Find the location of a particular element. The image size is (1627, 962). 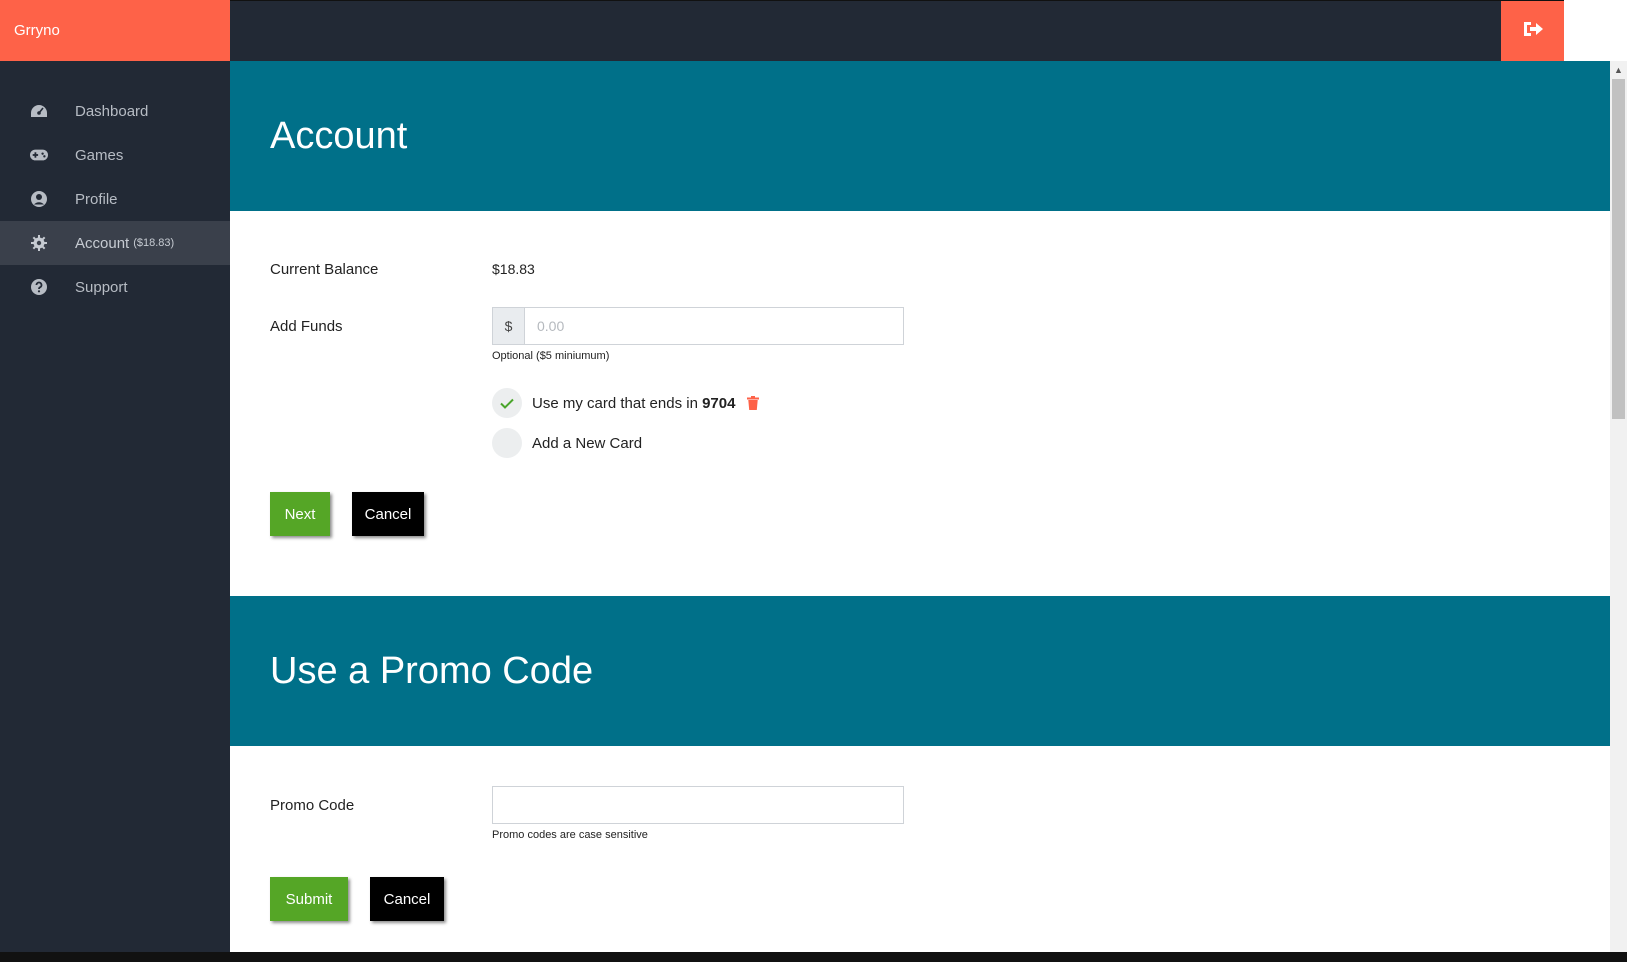

saved-card-label: Use my card that ends in 9704 is located at coordinates (633, 403).